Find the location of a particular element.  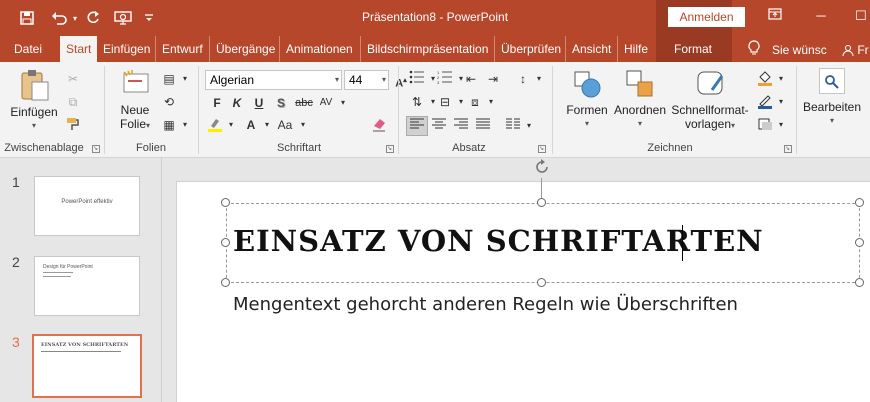

thumbnail-title: PowerPoint effektiv is located at coordinates (87, 202).